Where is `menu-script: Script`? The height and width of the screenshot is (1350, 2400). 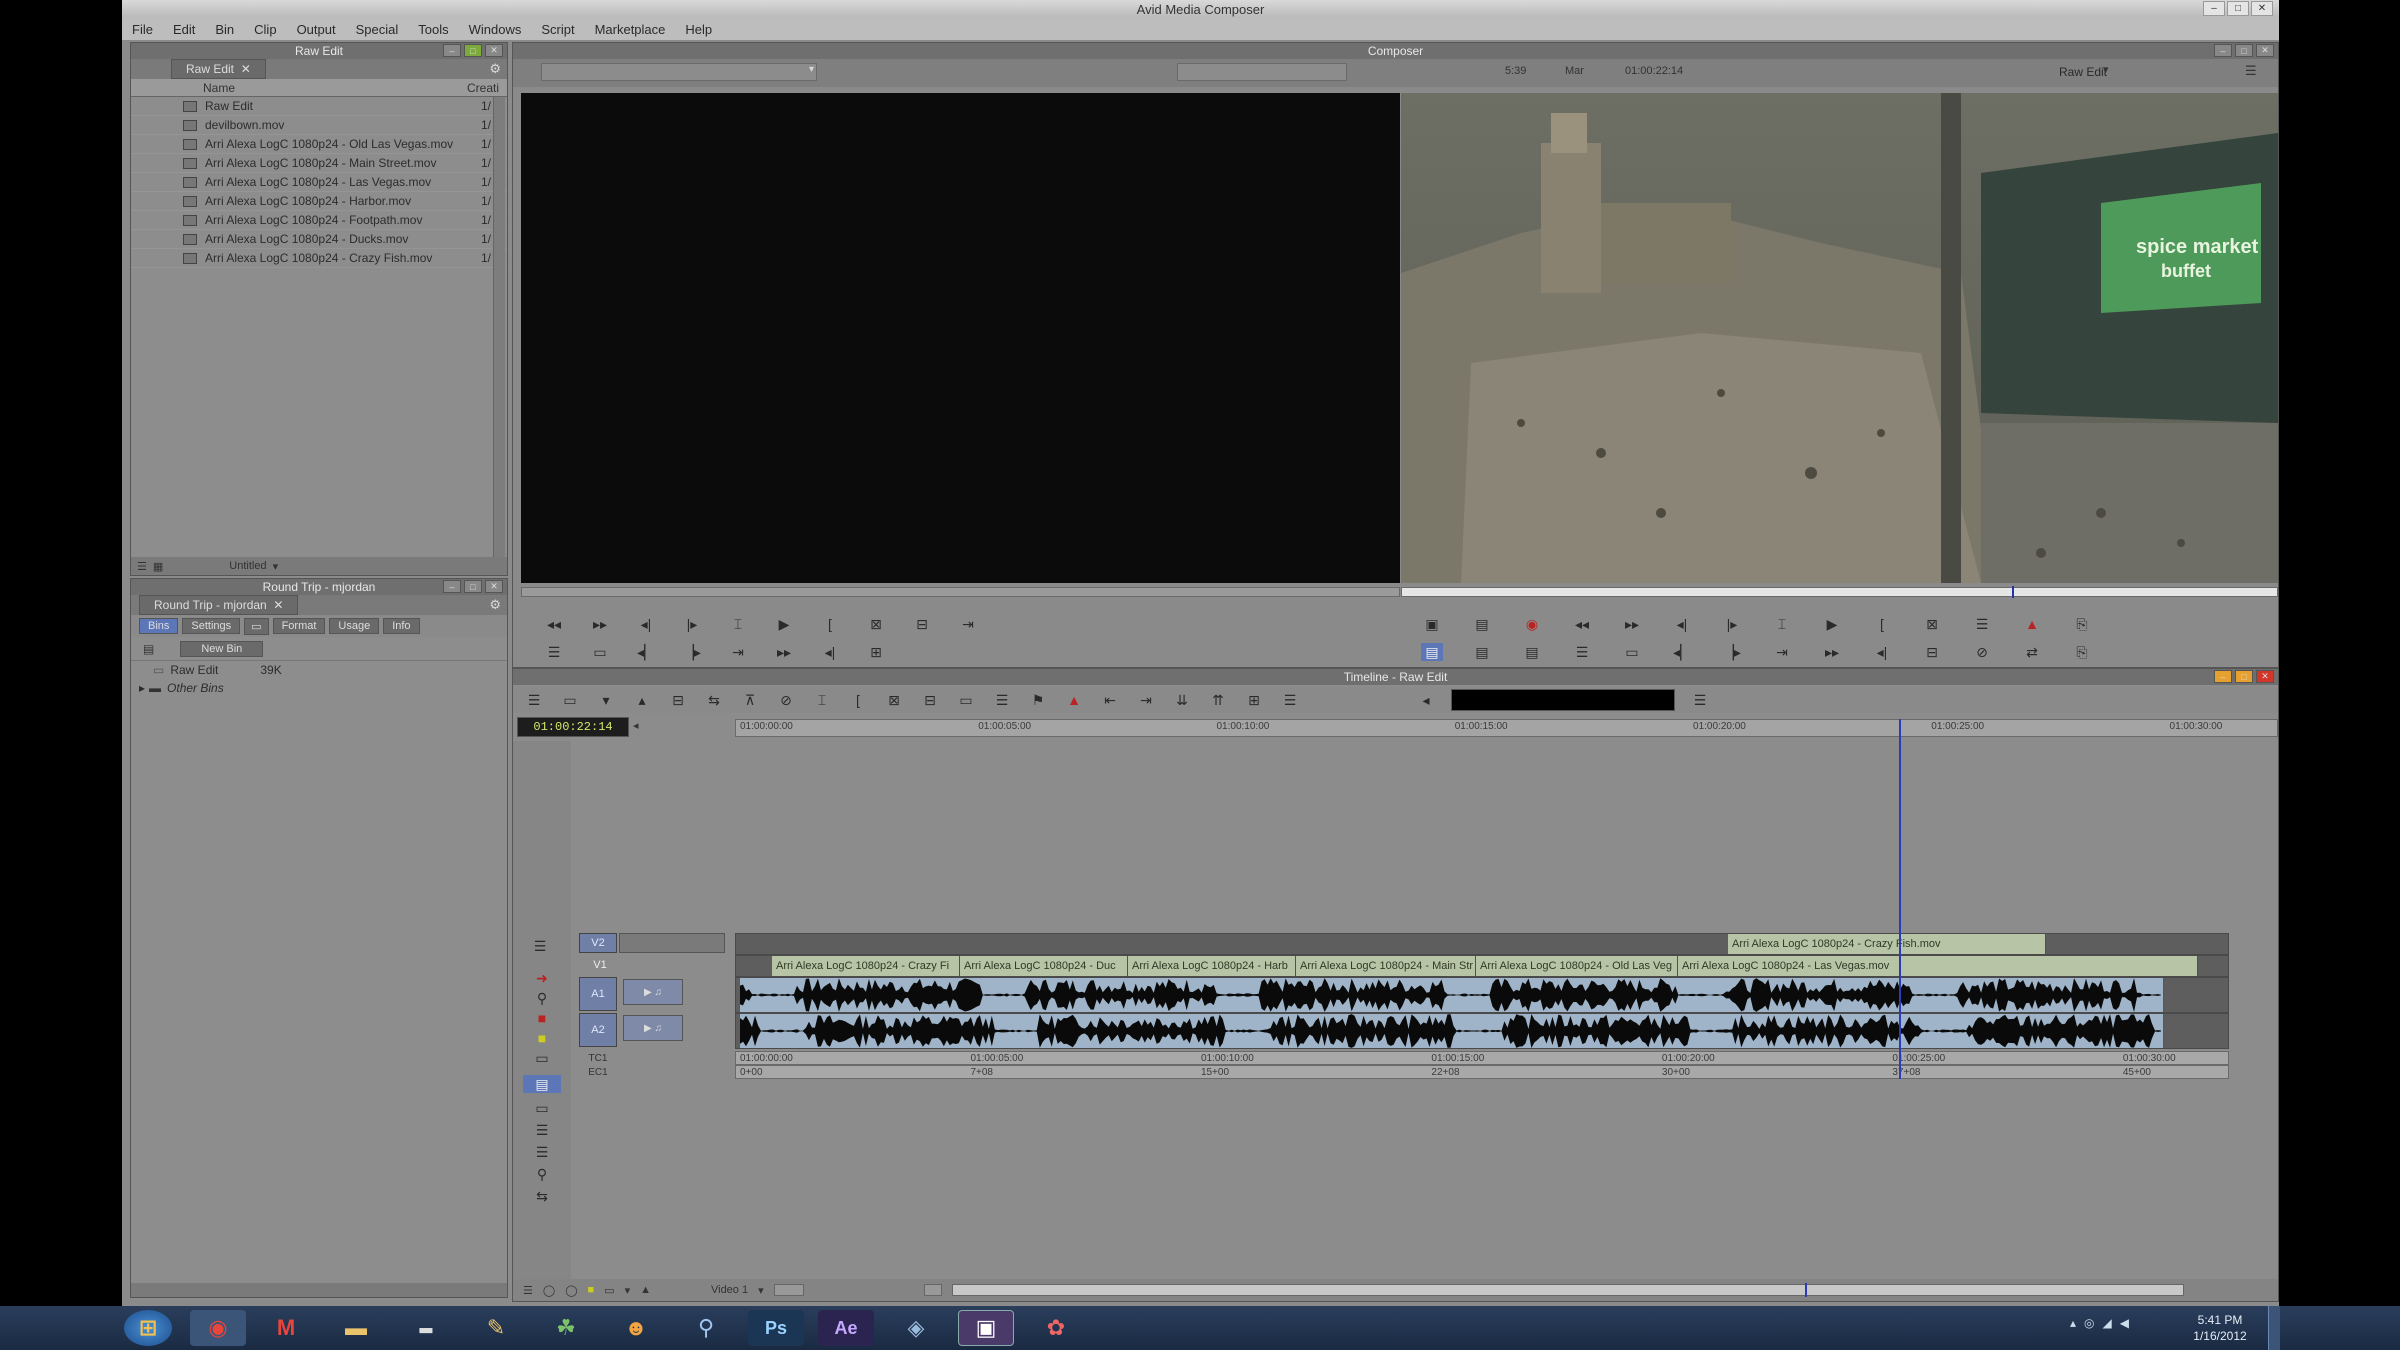 menu-script: Script is located at coordinates (557, 29).